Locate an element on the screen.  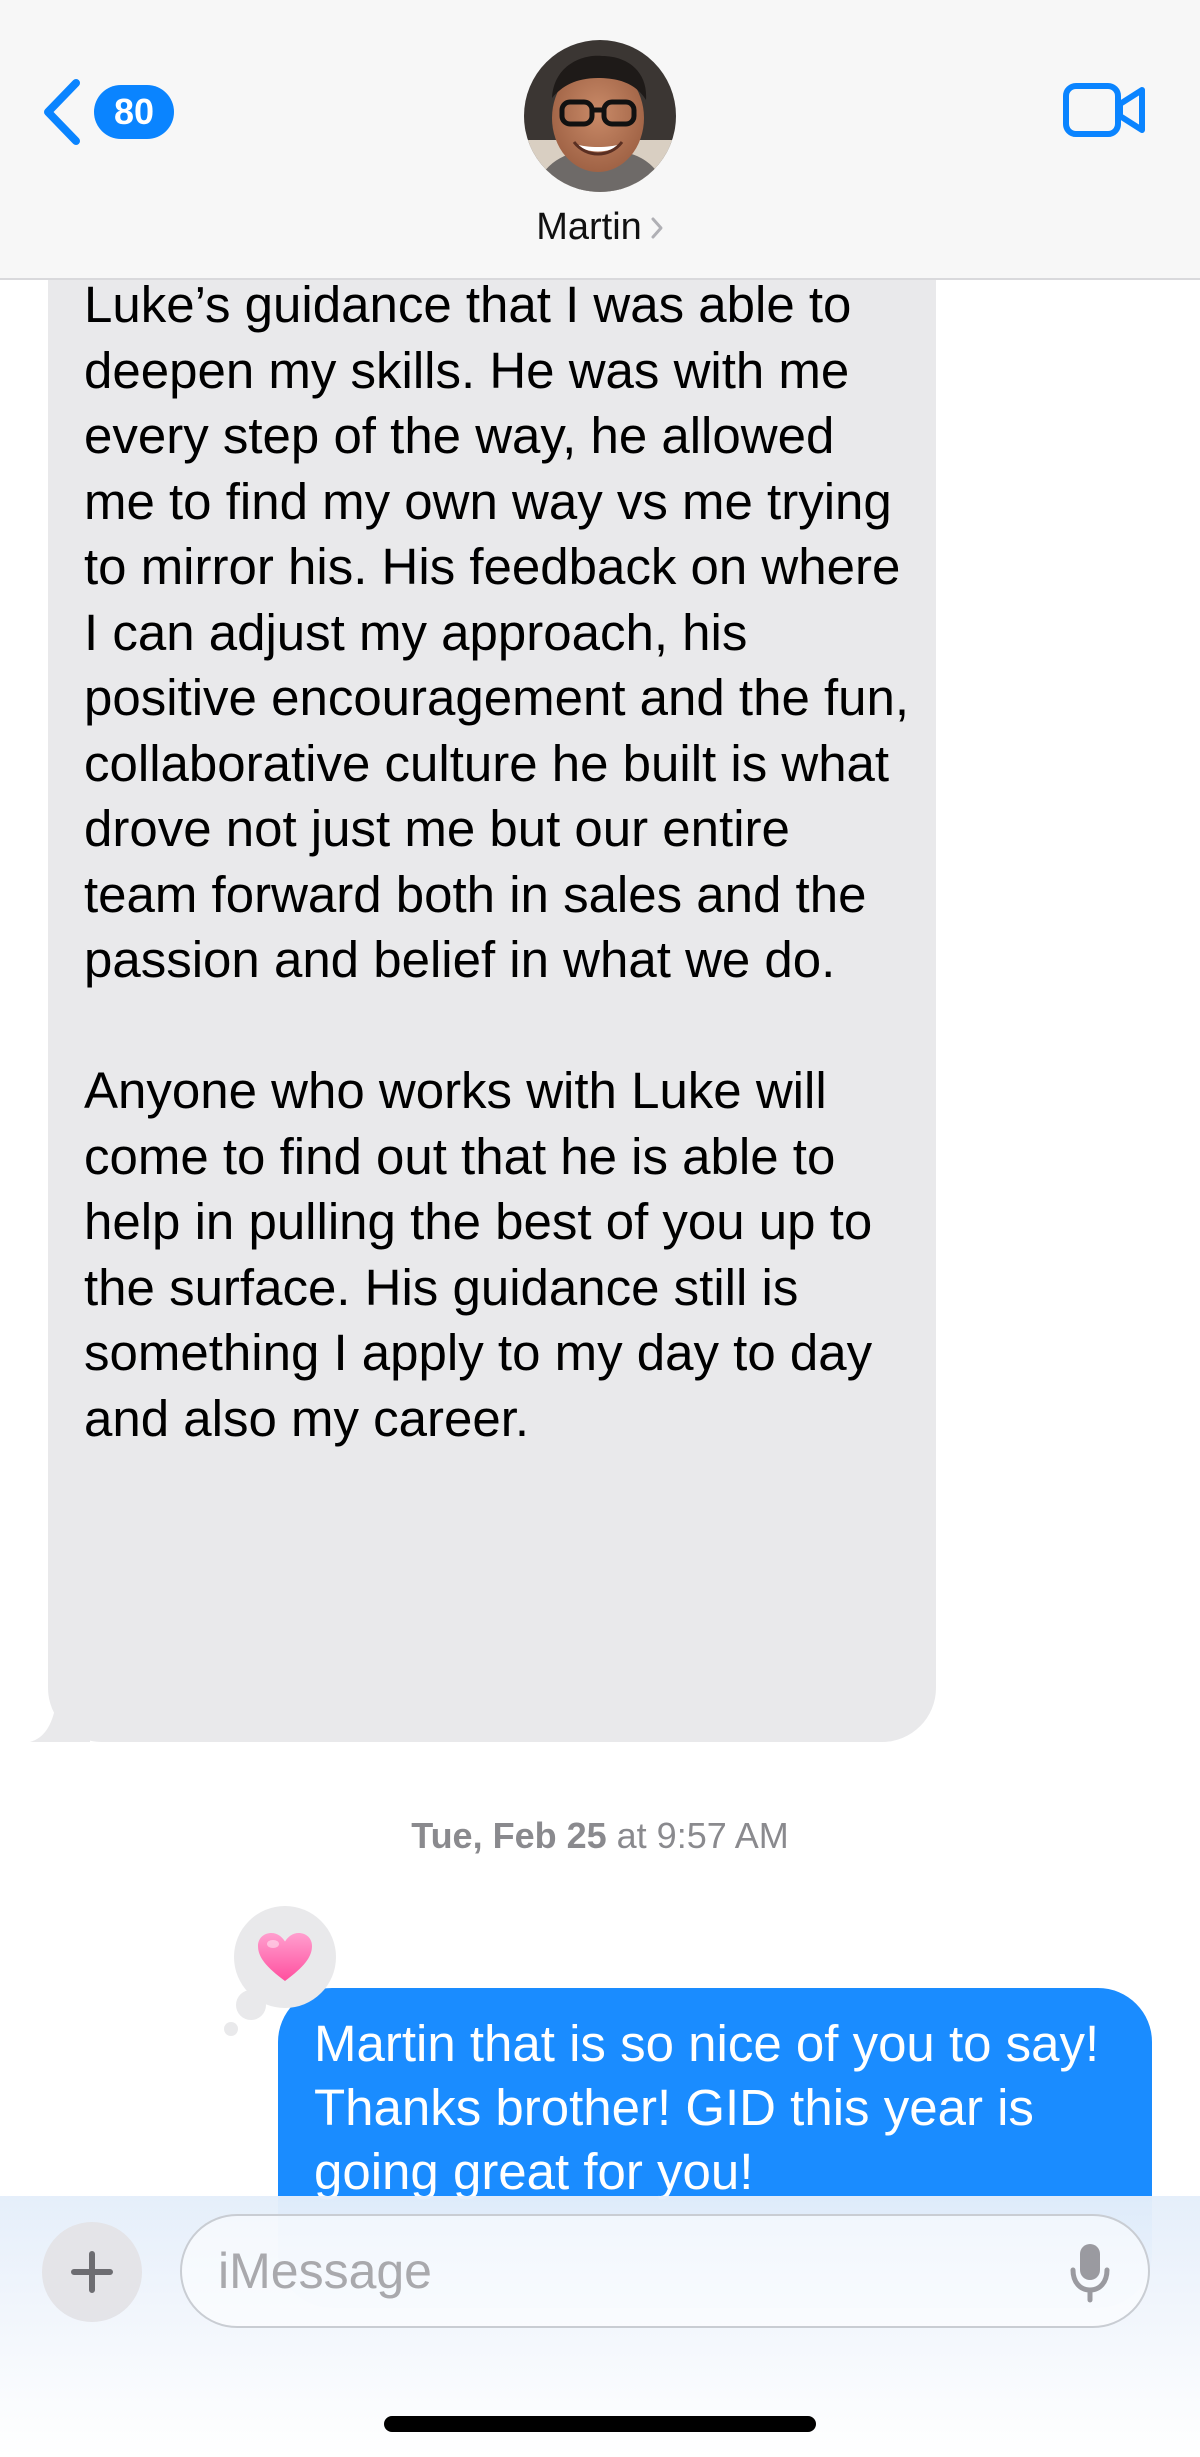
chevron-left-icon is located at coordinates (62, 112).